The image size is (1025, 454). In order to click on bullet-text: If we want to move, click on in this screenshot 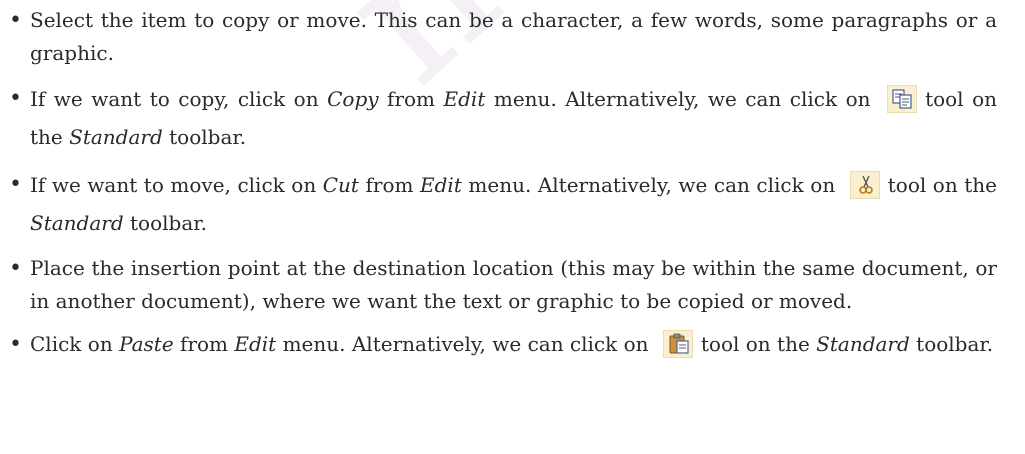, I will do `click(176, 185)`.